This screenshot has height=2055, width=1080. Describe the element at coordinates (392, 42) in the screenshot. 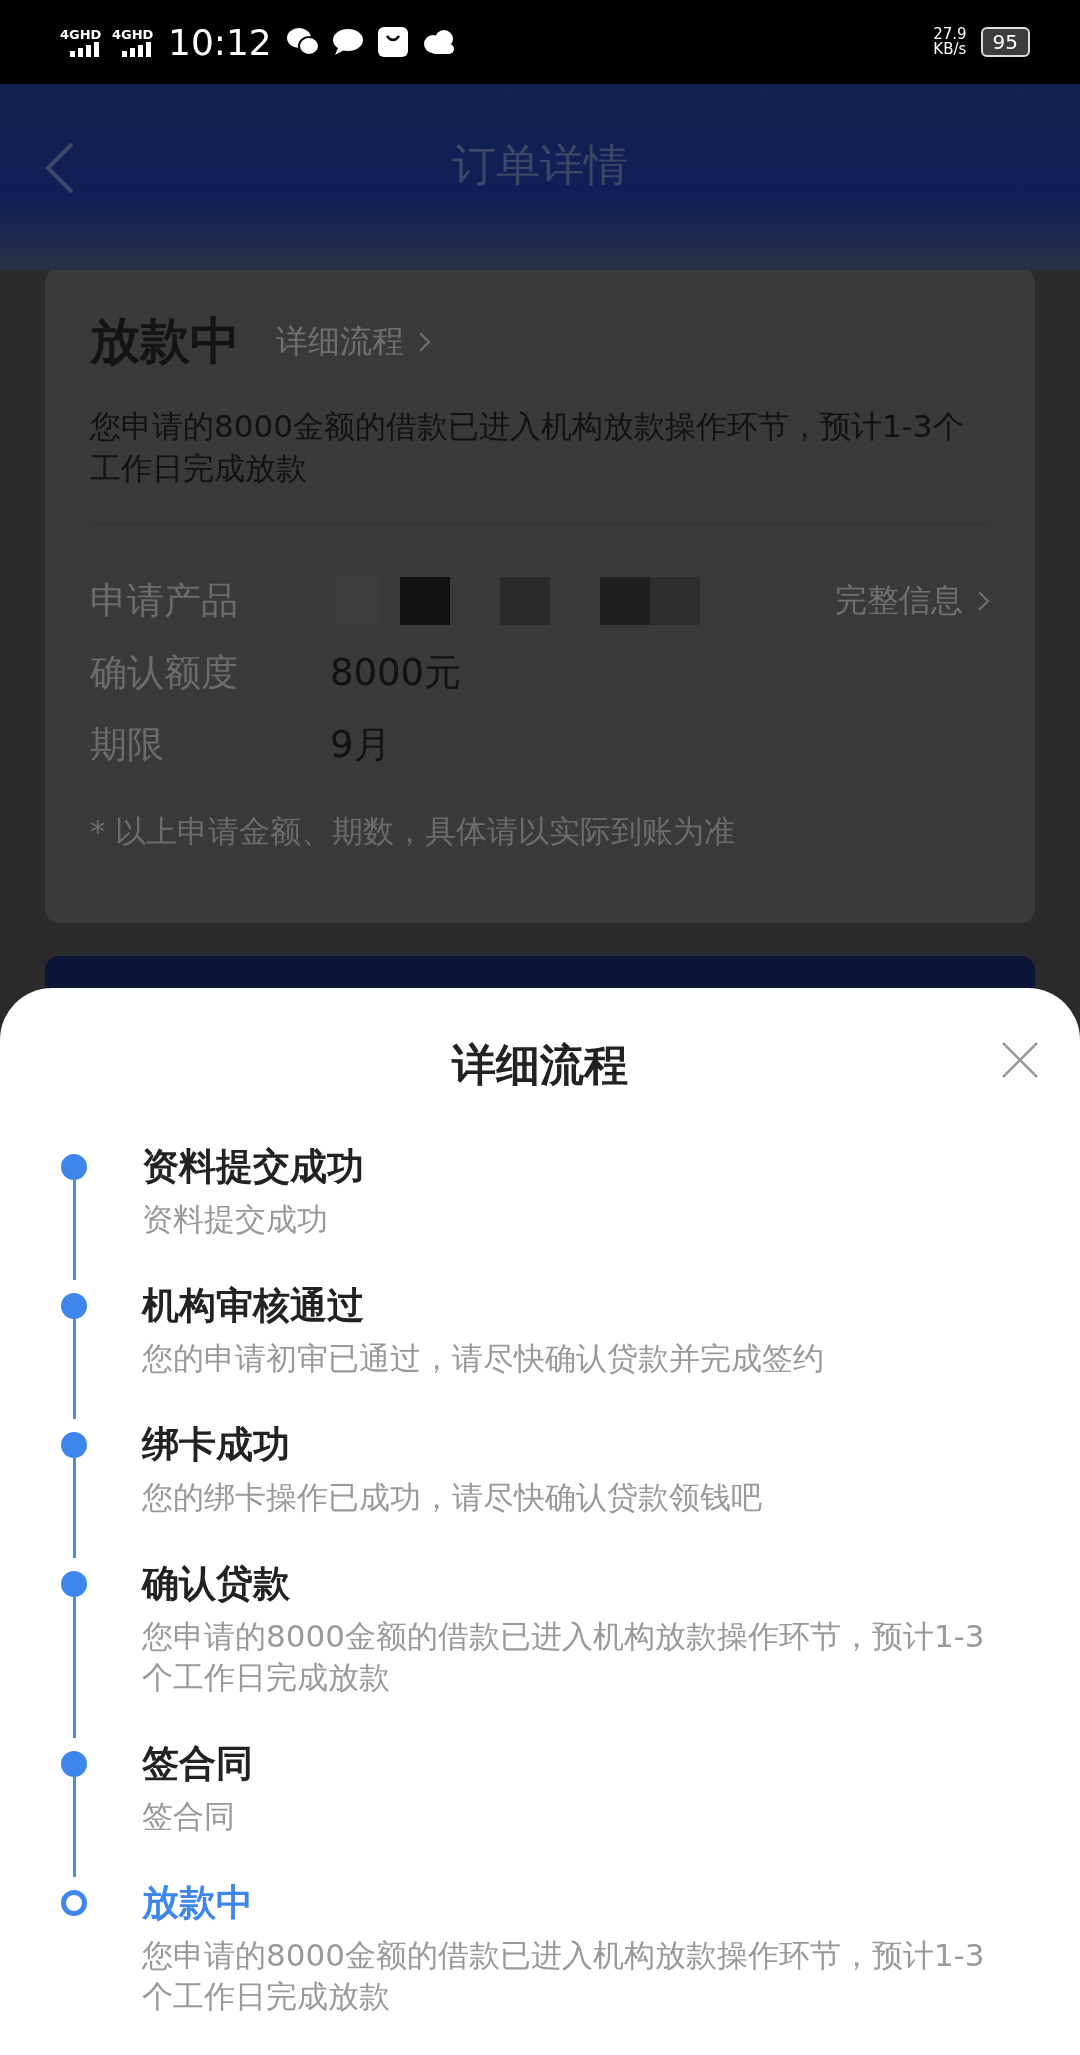

I see `bag-icon` at that location.